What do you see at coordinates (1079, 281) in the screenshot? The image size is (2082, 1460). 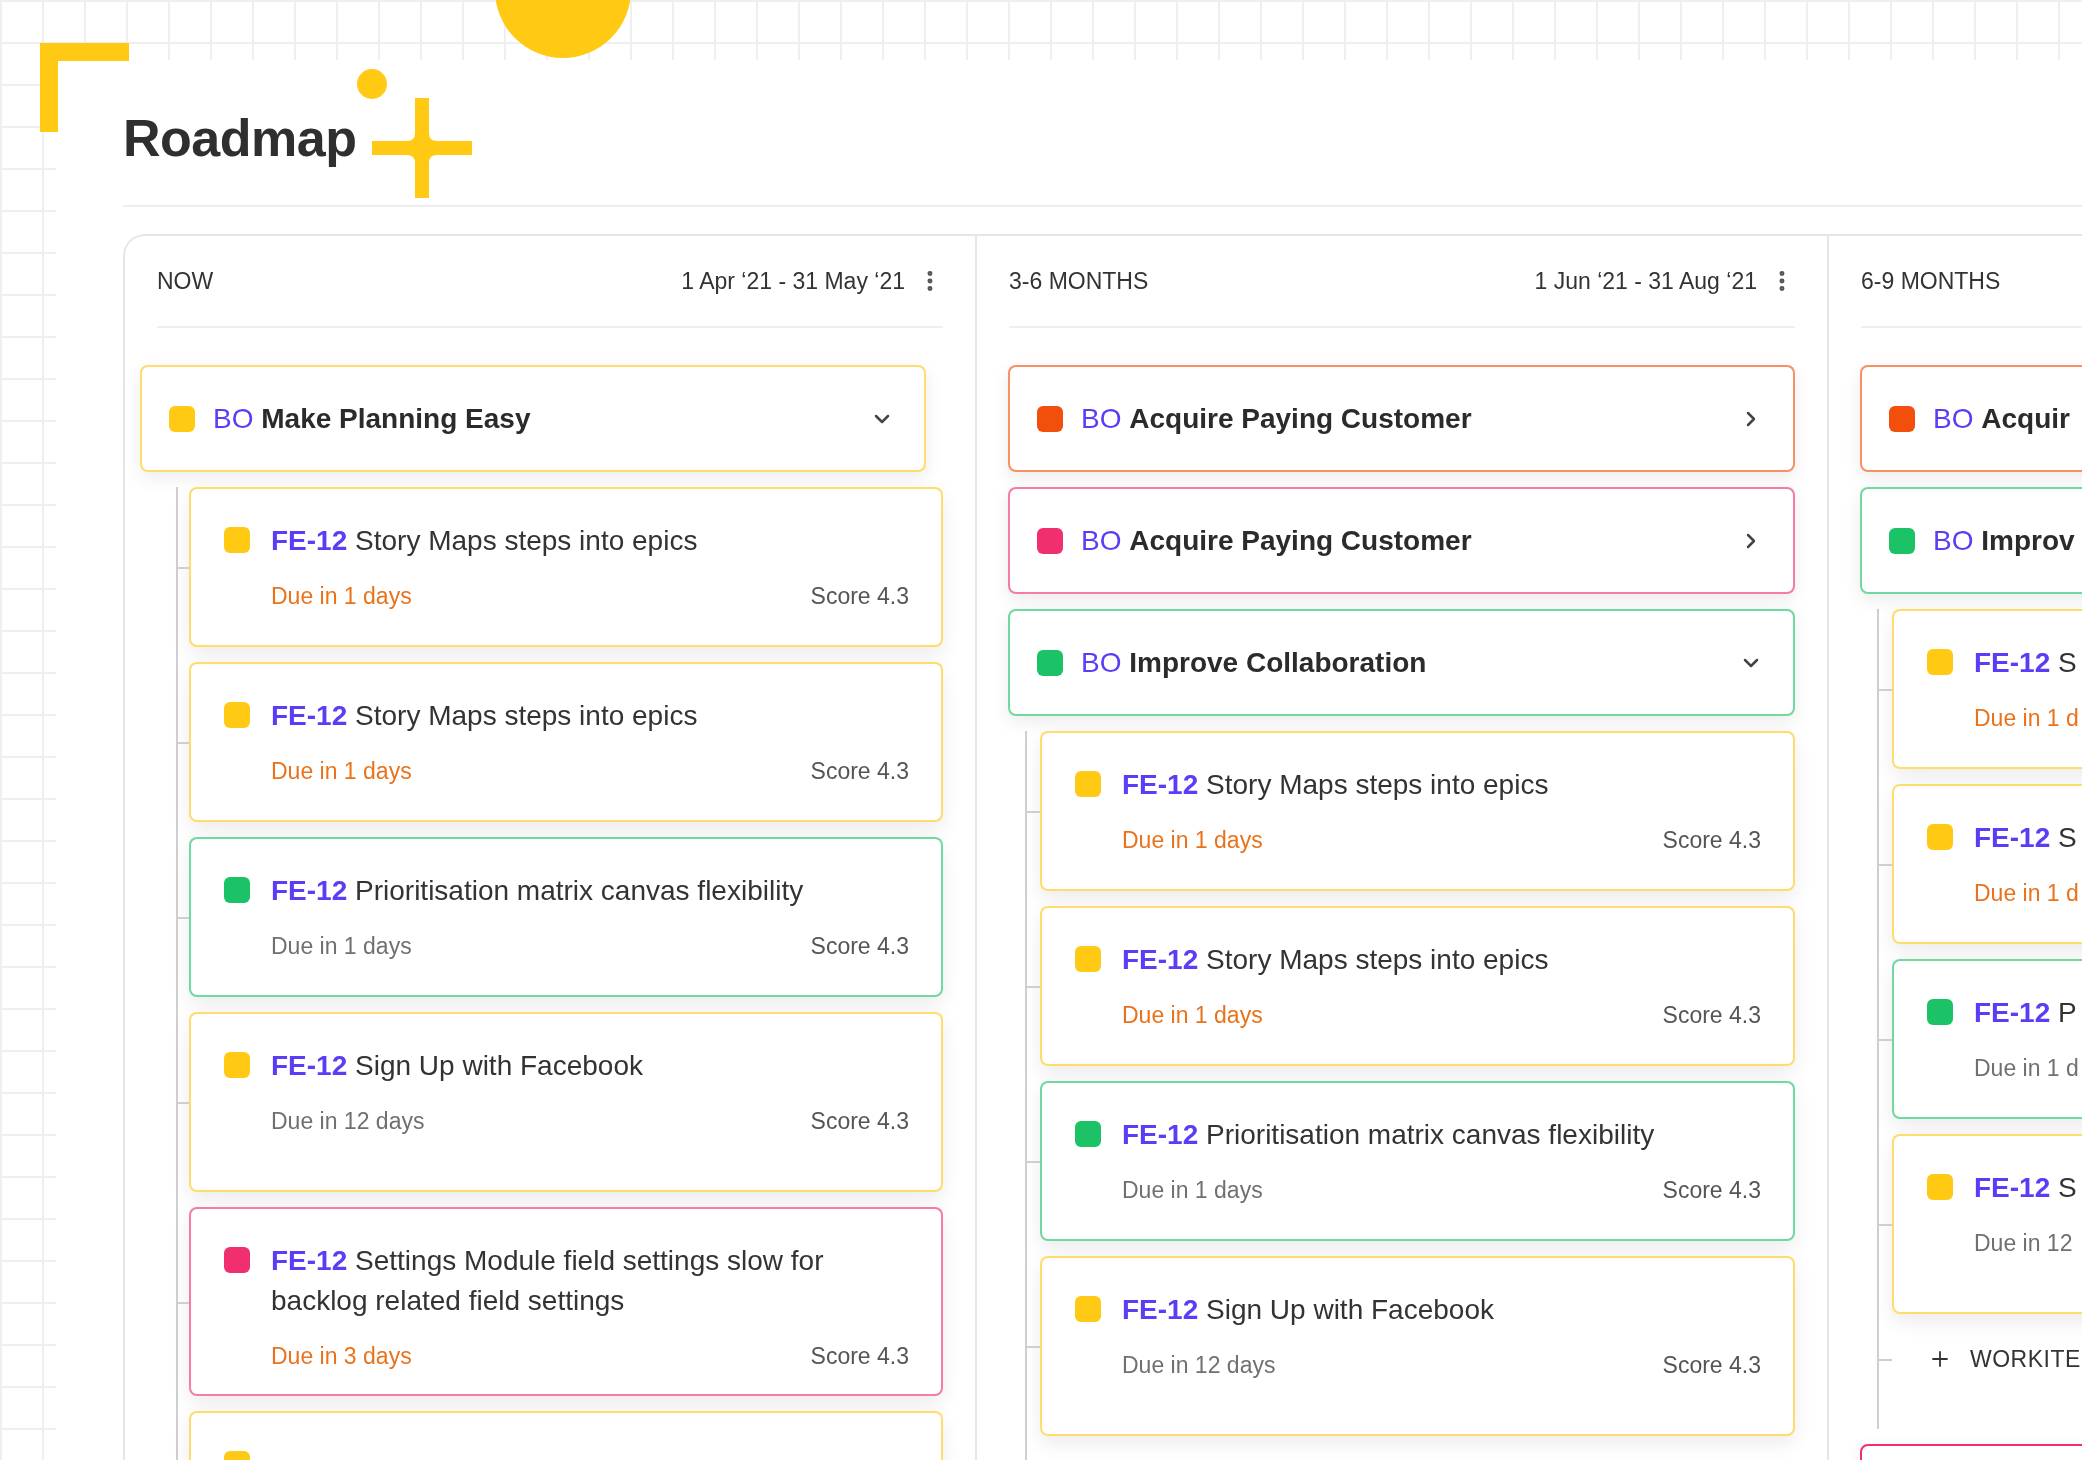 I see `column-title: 3-6 MONTHS` at bounding box center [1079, 281].